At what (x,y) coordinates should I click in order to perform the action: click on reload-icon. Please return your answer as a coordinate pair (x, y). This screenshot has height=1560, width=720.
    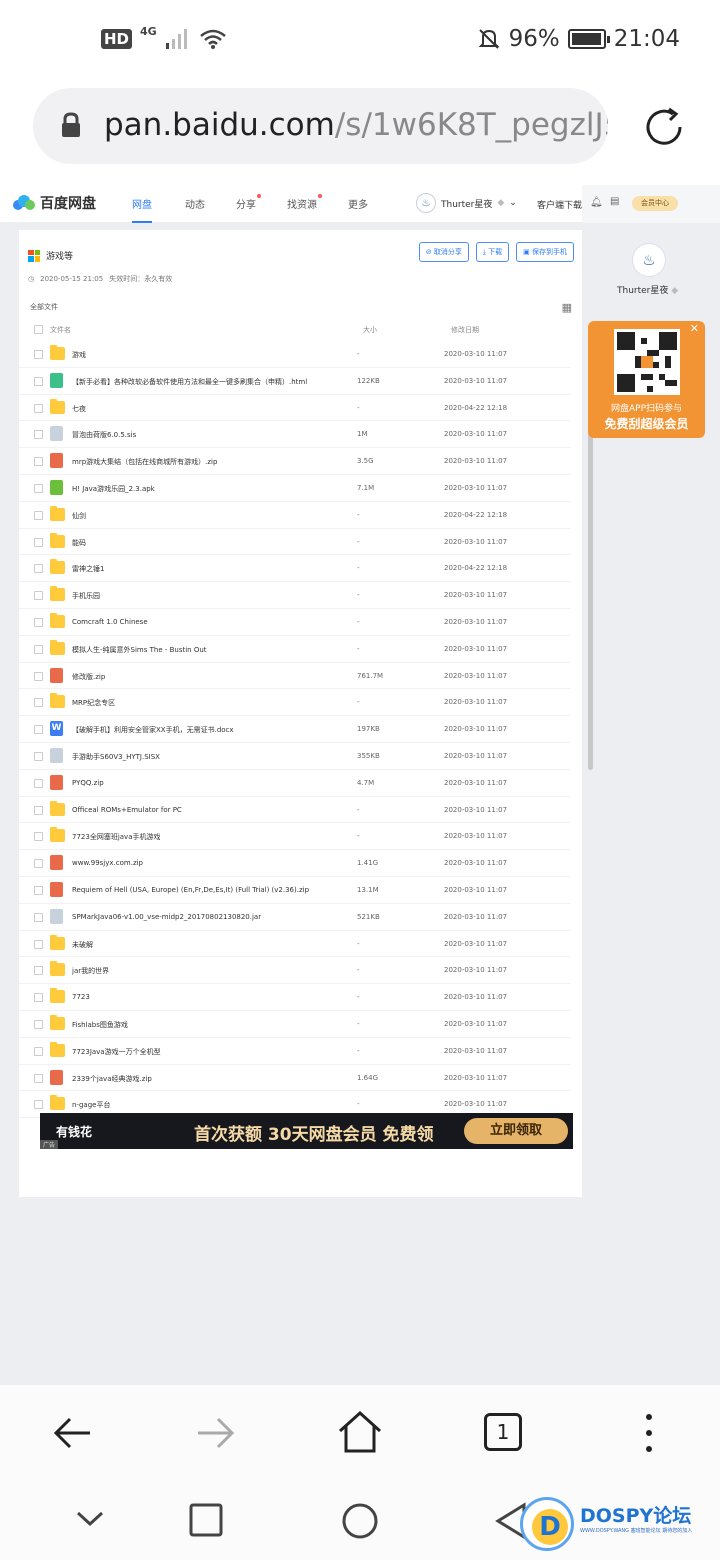
    Looking at the image, I should click on (664, 127).